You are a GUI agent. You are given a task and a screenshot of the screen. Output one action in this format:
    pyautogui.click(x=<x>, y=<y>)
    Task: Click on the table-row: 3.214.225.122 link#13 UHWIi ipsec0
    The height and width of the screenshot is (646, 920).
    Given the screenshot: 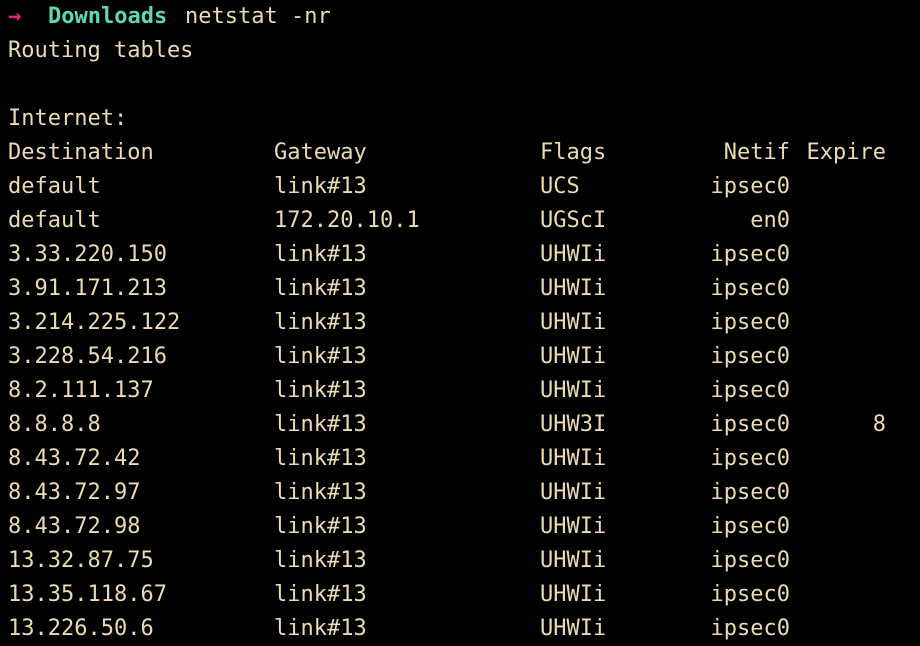 What is the action you would take?
    pyautogui.click(x=460, y=323)
    